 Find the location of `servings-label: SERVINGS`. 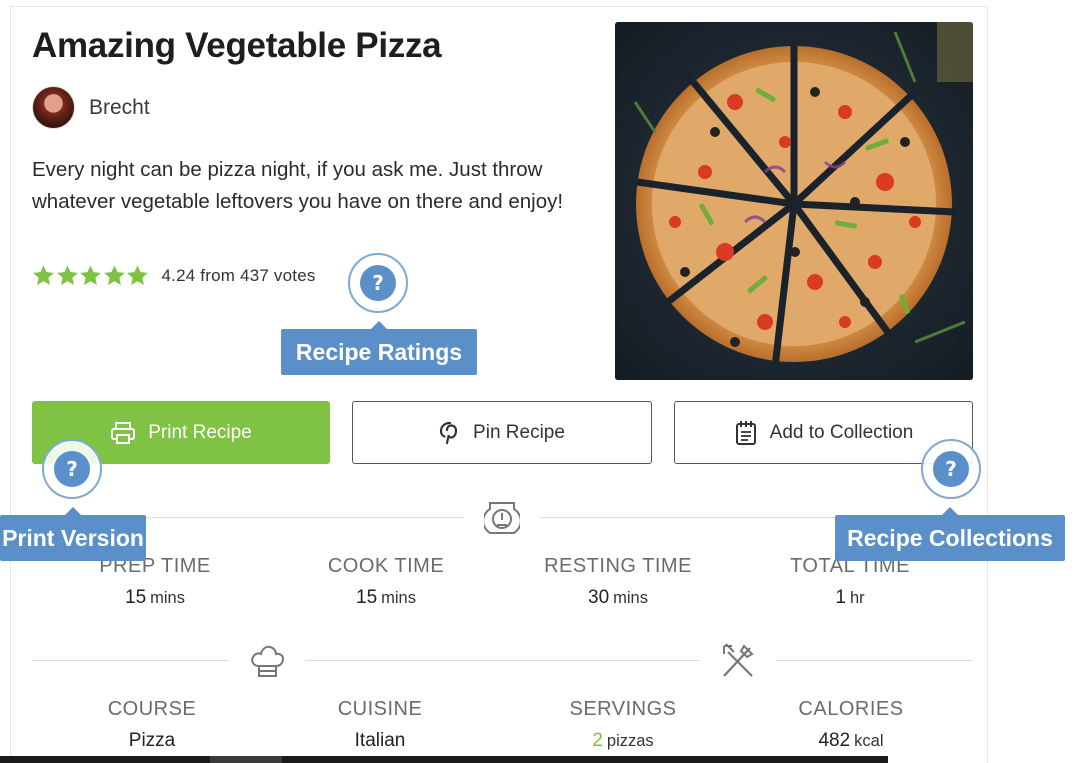

servings-label: SERVINGS is located at coordinates (623, 709).